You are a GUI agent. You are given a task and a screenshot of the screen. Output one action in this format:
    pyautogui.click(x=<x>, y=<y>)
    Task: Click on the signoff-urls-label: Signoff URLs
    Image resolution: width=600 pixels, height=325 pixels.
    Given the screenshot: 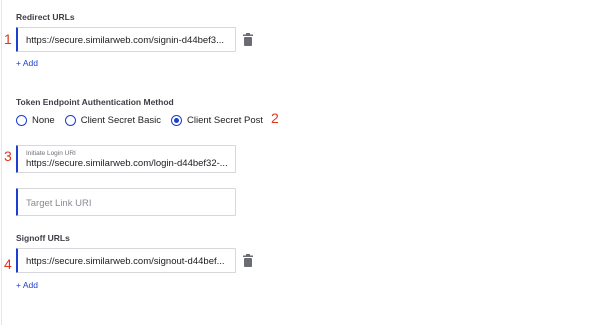 What is the action you would take?
    pyautogui.click(x=43, y=238)
    